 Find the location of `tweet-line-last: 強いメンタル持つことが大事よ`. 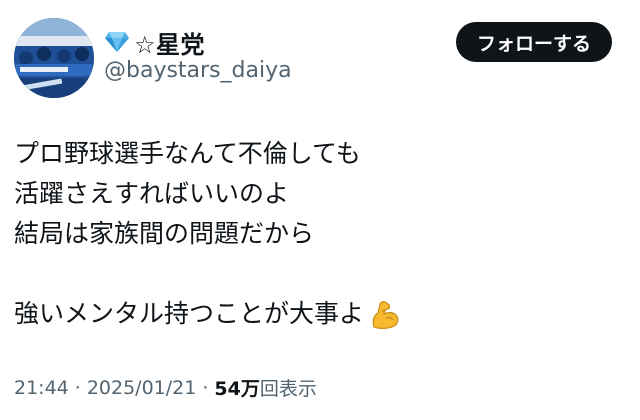

tweet-line-last: 強いメンタル持つことが大事よ is located at coordinates (319, 314).